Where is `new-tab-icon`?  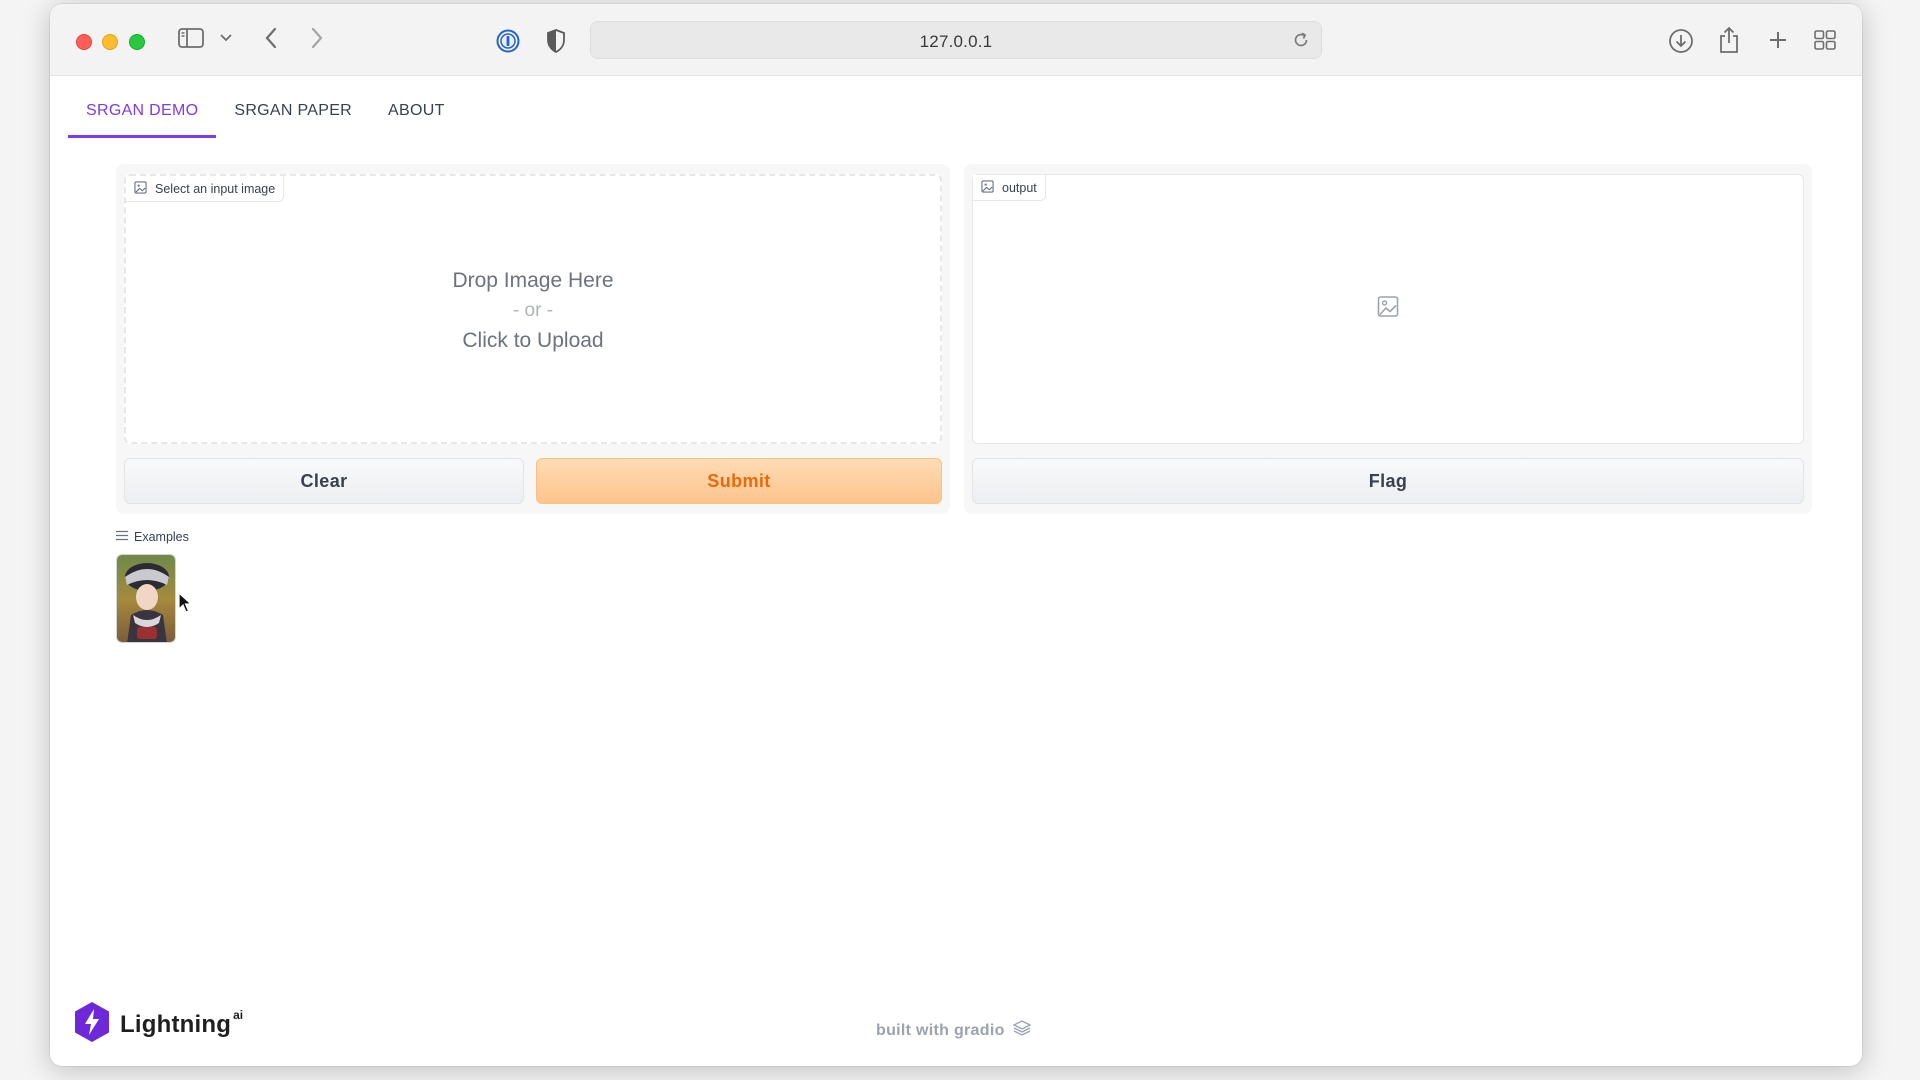 new-tab-icon is located at coordinates (1778, 40).